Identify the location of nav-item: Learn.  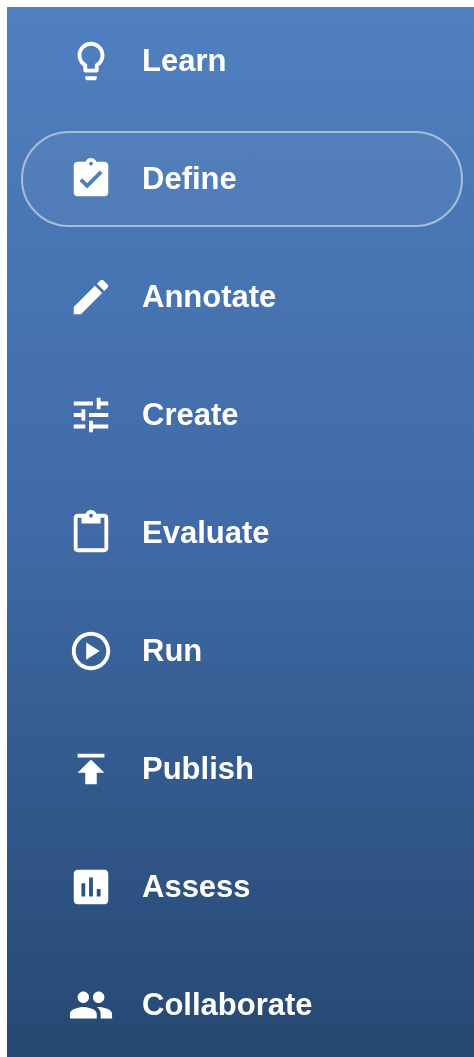
(242, 61).